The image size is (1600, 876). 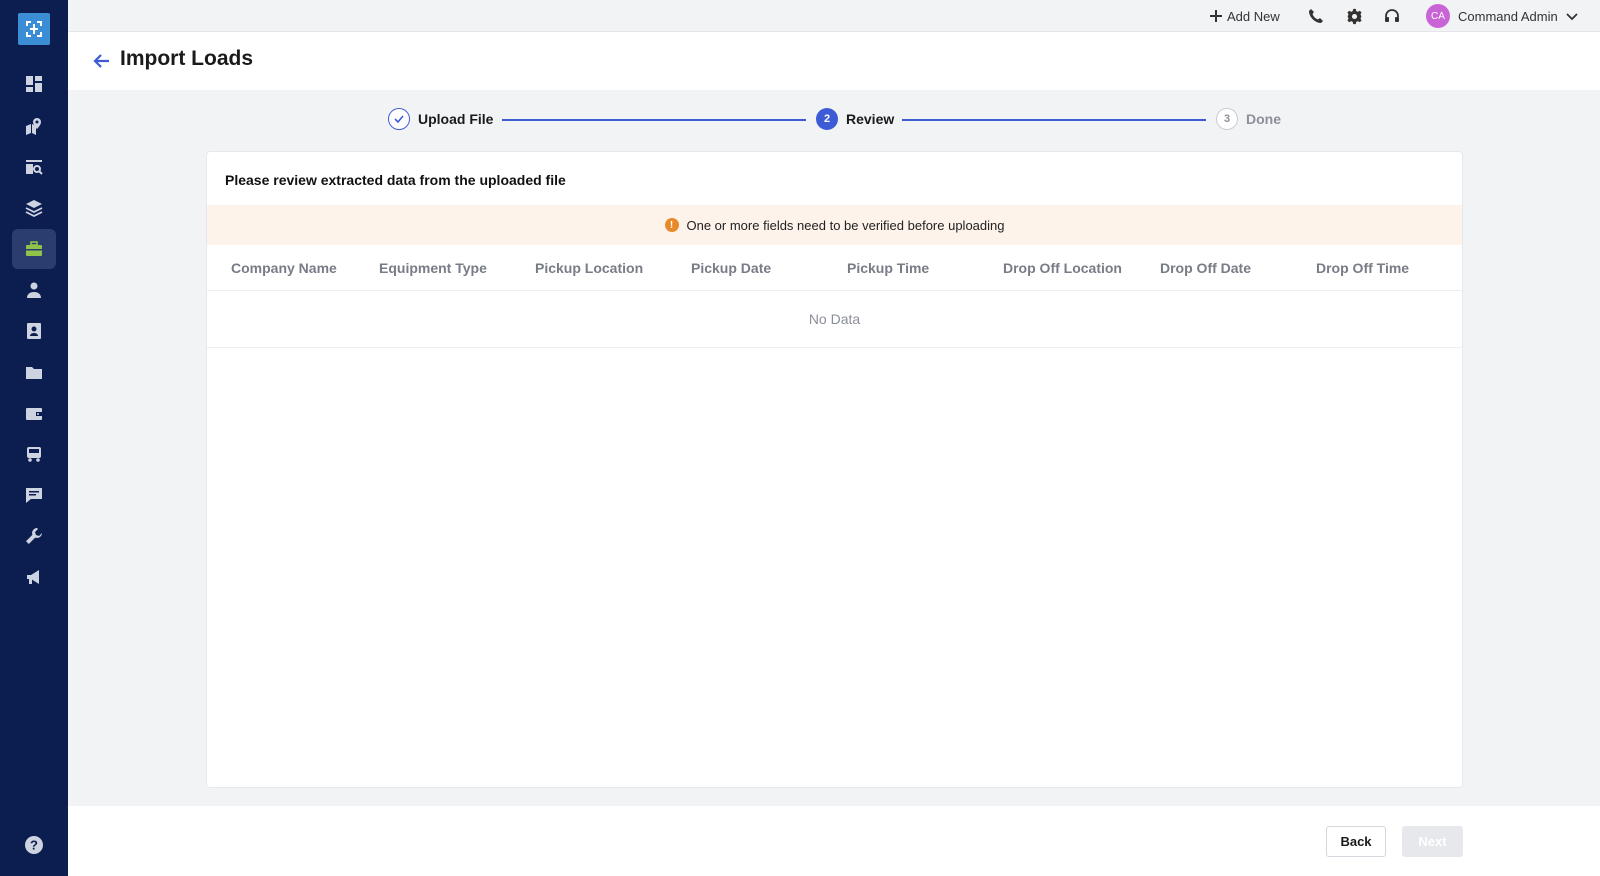 What do you see at coordinates (1216, 16) in the screenshot?
I see `plus-icon` at bounding box center [1216, 16].